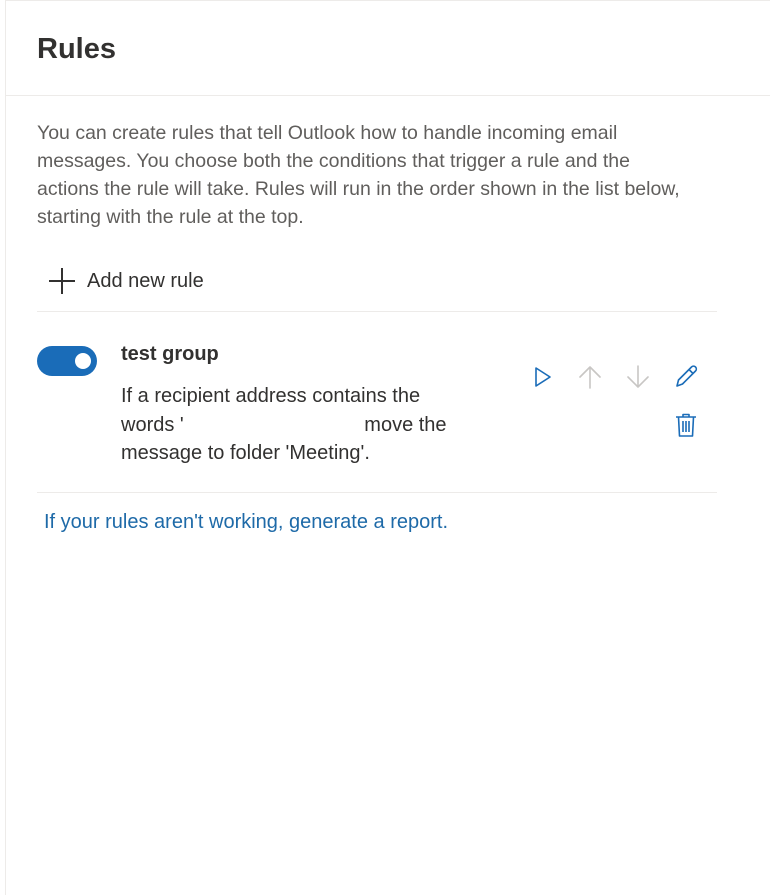 The width and height of the screenshot is (770, 895). What do you see at coordinates (271, 425) in the screenshot?
I see `redacted-area` at bounding box center [271, 425].